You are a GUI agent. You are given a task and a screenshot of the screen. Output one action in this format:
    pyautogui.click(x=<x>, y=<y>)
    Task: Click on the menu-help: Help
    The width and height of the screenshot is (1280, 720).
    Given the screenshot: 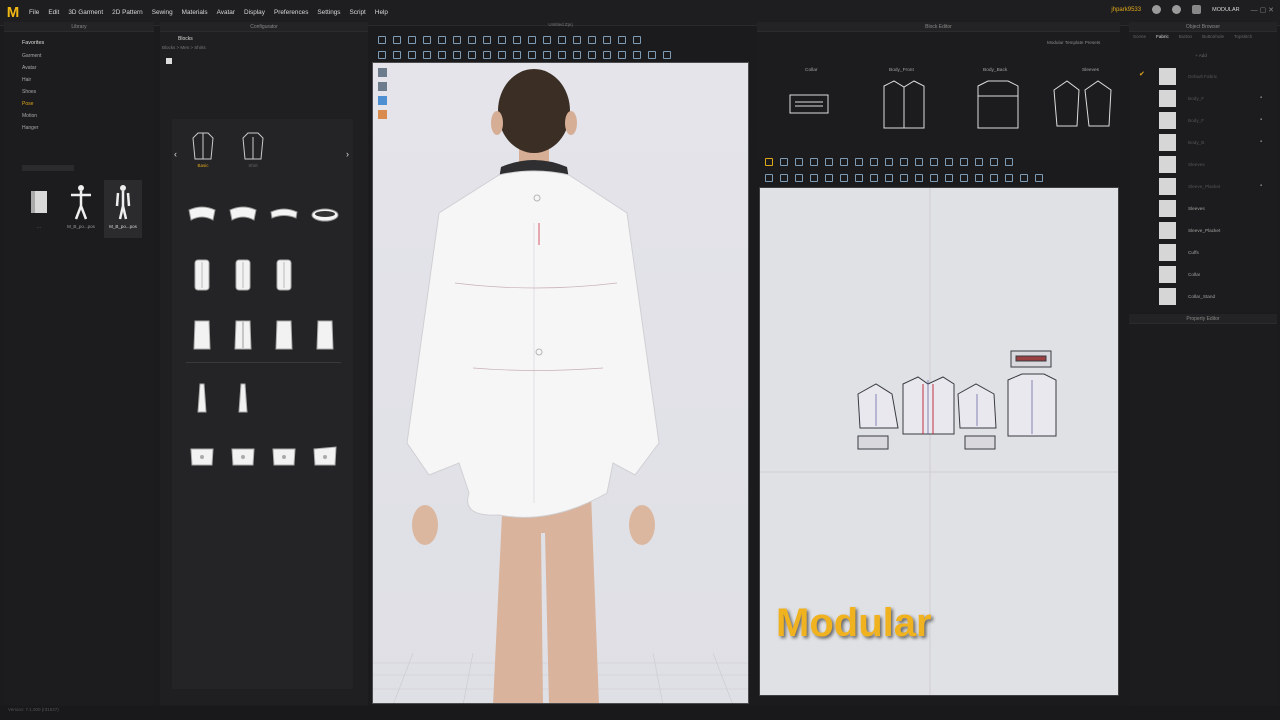 What is the action you would take?
    pyautogui.click(x=381, y=12)
    